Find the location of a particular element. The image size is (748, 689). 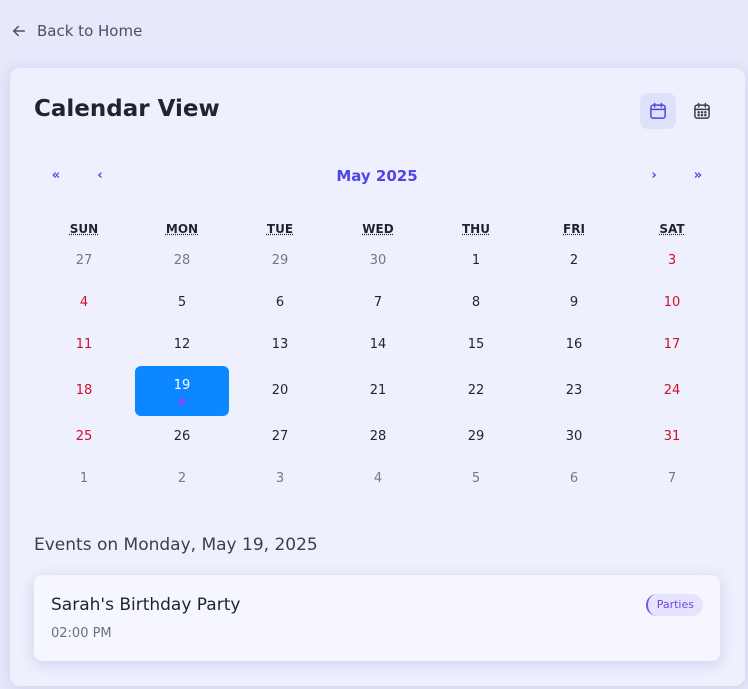

weekday-label: FRI is located at coordinates (574, 229).